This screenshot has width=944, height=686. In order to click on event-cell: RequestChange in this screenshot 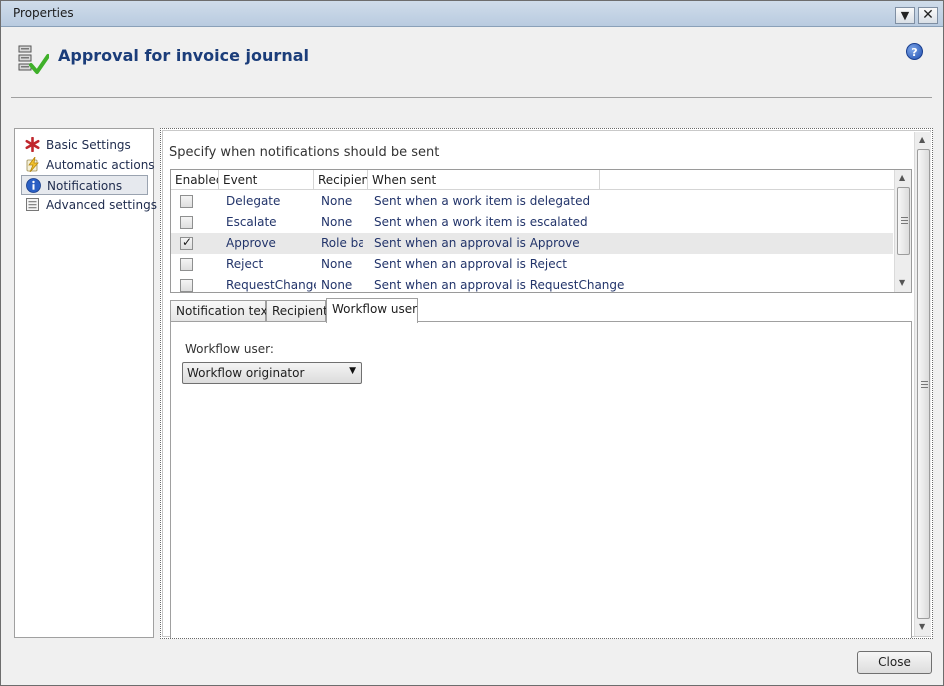, I will do `click(271, 285)`.